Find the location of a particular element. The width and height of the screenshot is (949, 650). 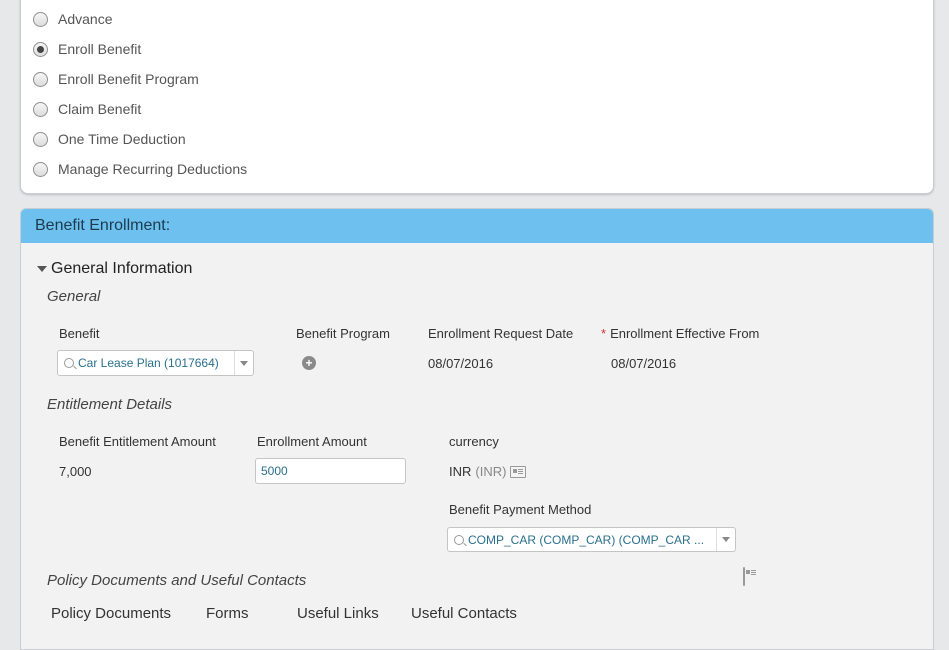

request-date-label: Enrollment Request Date is located at coordinates (501, 333).